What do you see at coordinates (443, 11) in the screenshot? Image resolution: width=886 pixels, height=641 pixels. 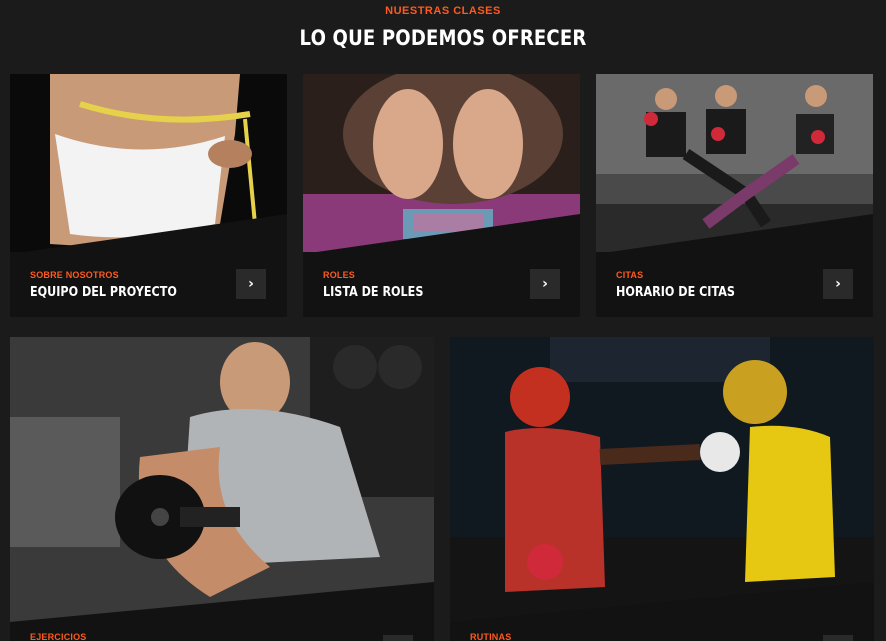 I see `section-eyebrow: NUESTRAS CLASES` at bounding box center [443, 11].